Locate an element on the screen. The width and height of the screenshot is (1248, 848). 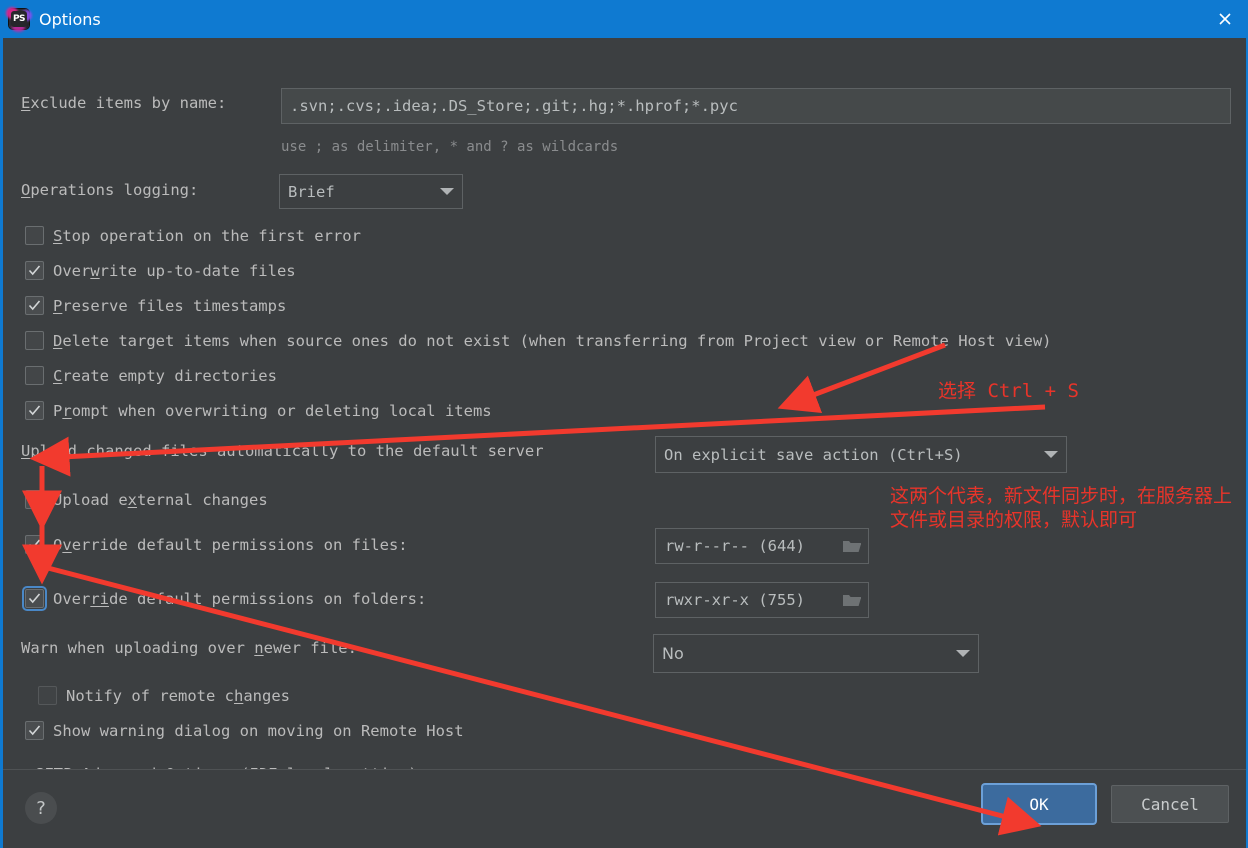
checkbox-preserve-timestamps-label: Preserve files timestamps is located at coordinates (170, 305).